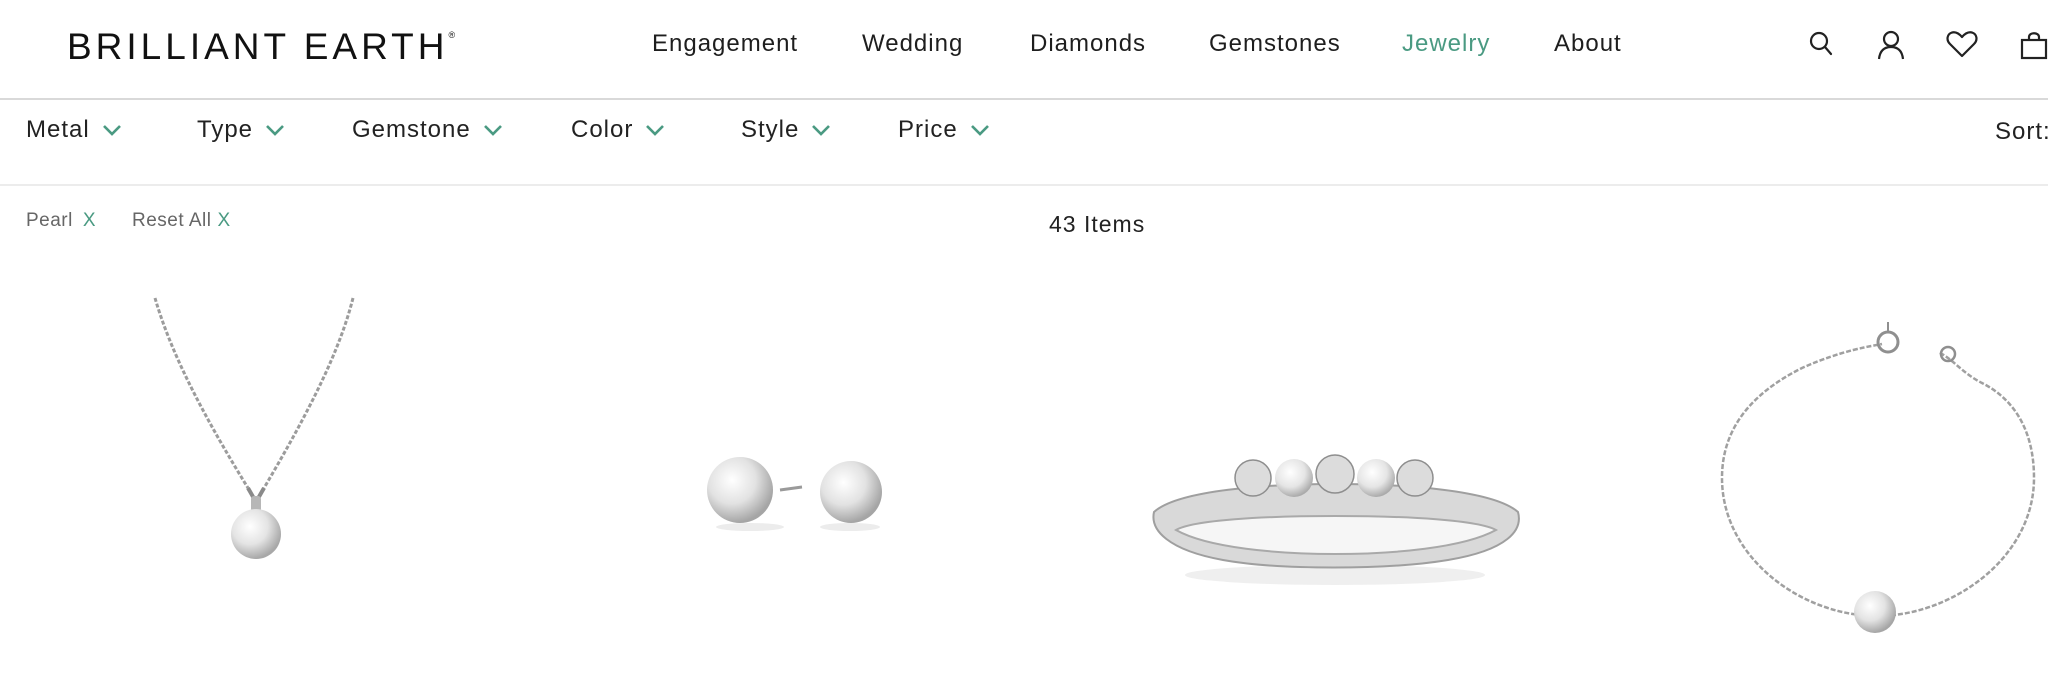  Describe the element at coordinates (89, 220) in the screenshot. I see `remove-filter-icon: X` at that location.